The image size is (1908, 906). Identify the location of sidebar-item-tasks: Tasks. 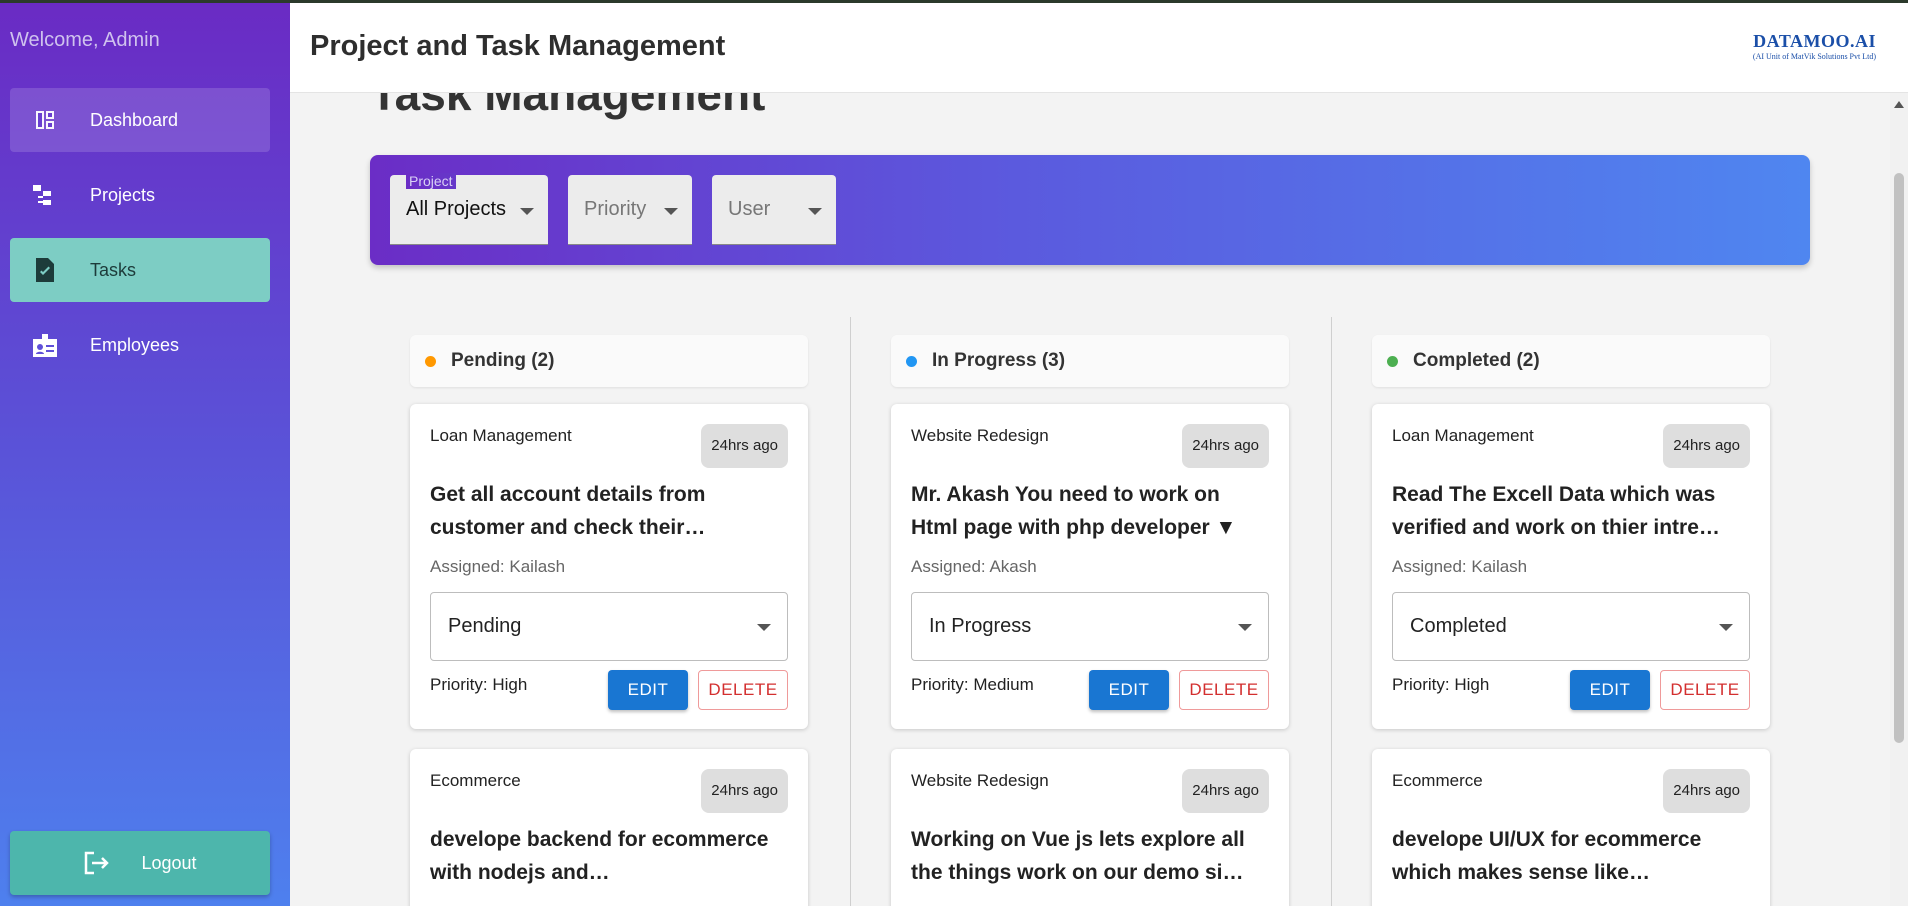
(140, 270).